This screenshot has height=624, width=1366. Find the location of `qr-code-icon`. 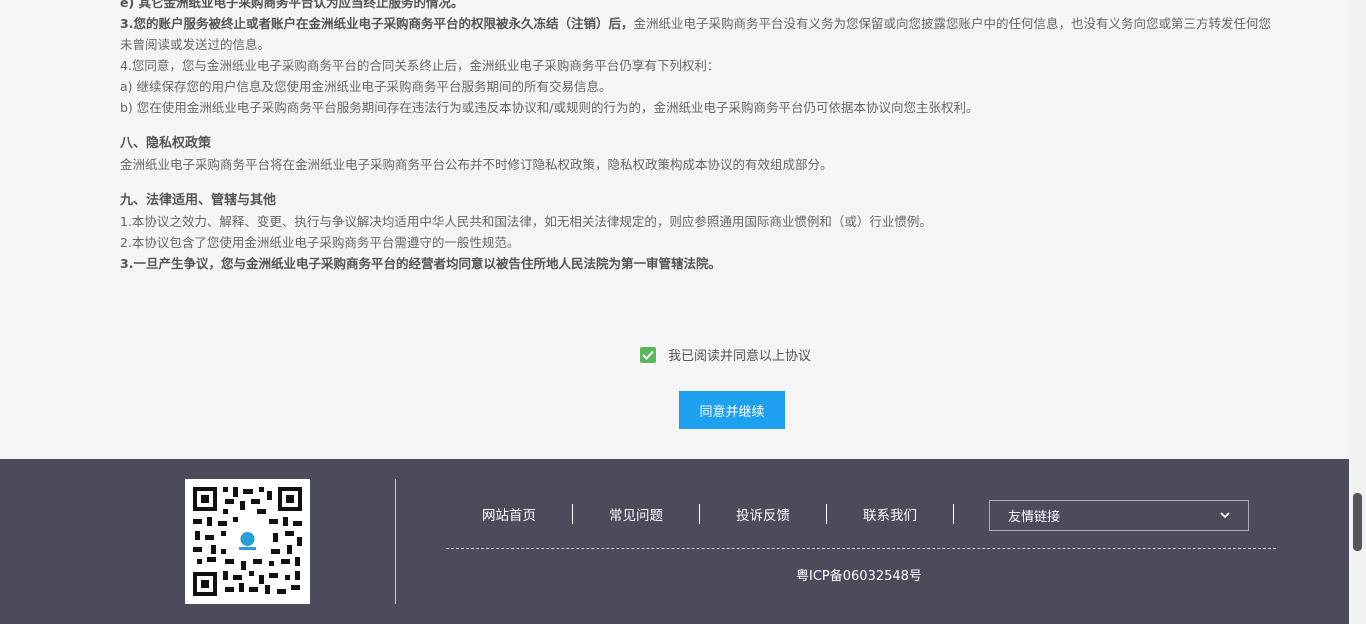

qr-code-icon is located at coordinates (247, 541).